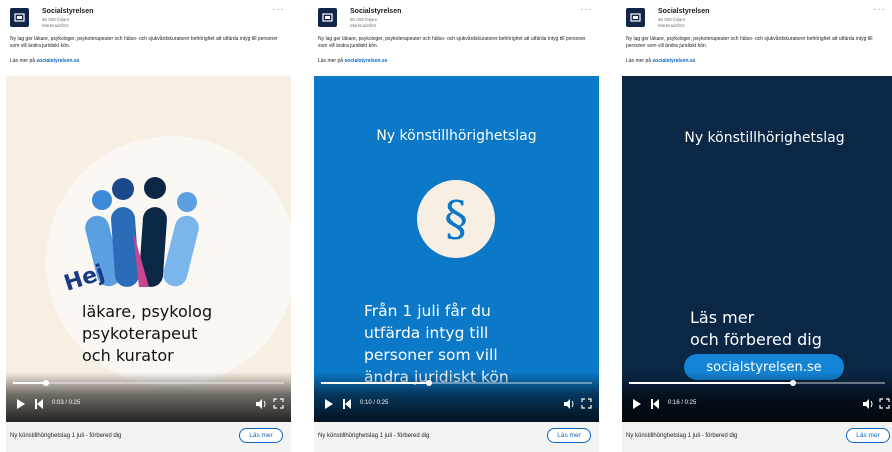 This screenshot has height=452, width=892. I want to click on headline-line-2: psykoterapeut, so click(140, 333).